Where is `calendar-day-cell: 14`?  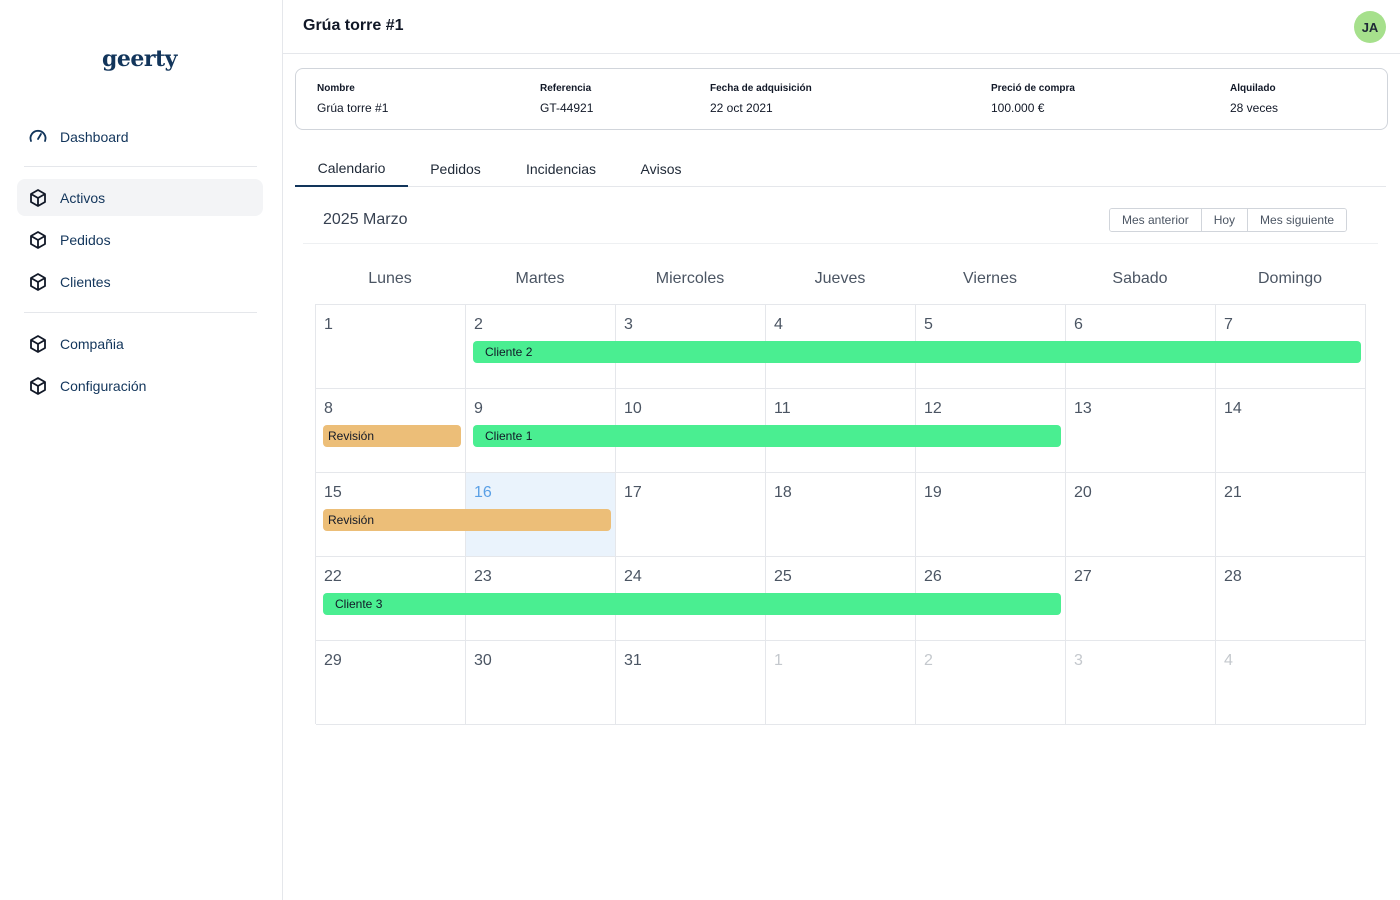
calendar-day-cell: 14 is located at coordinates (1291, 431).